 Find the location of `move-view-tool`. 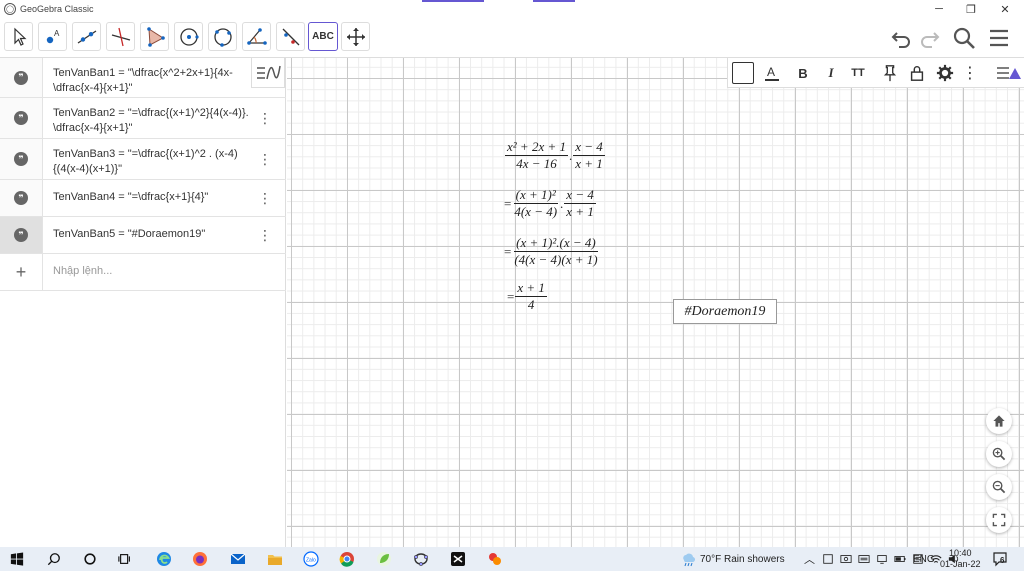

move-view-tool is located at coordinates (355, 36).